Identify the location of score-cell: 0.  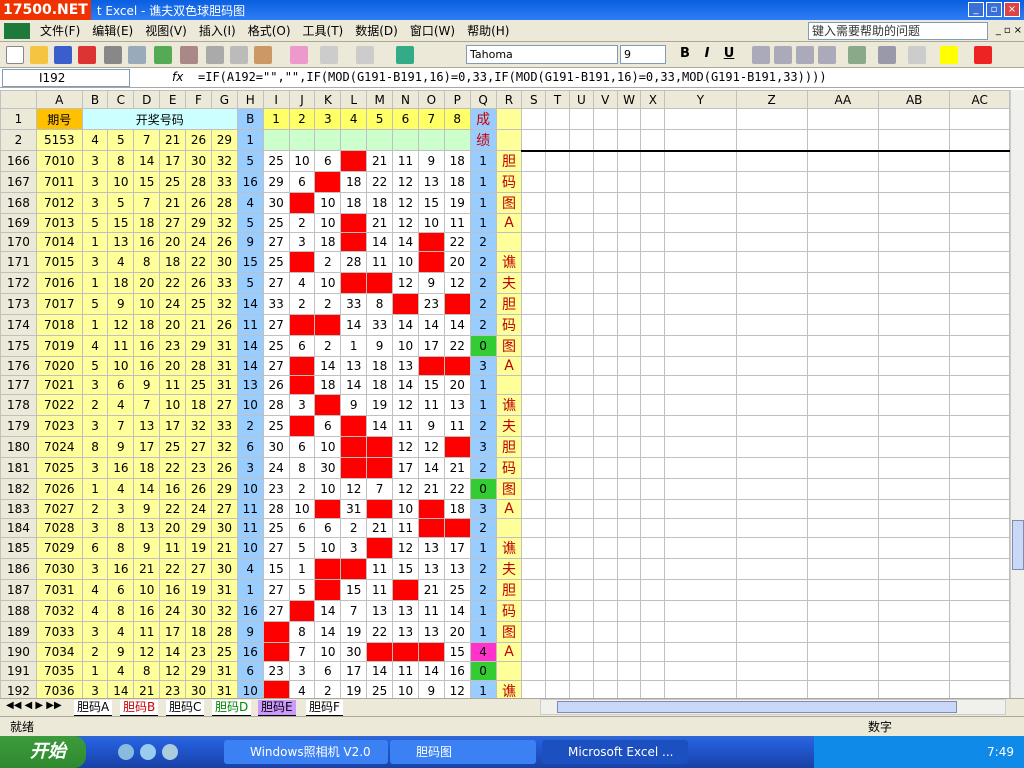
(483, 489).